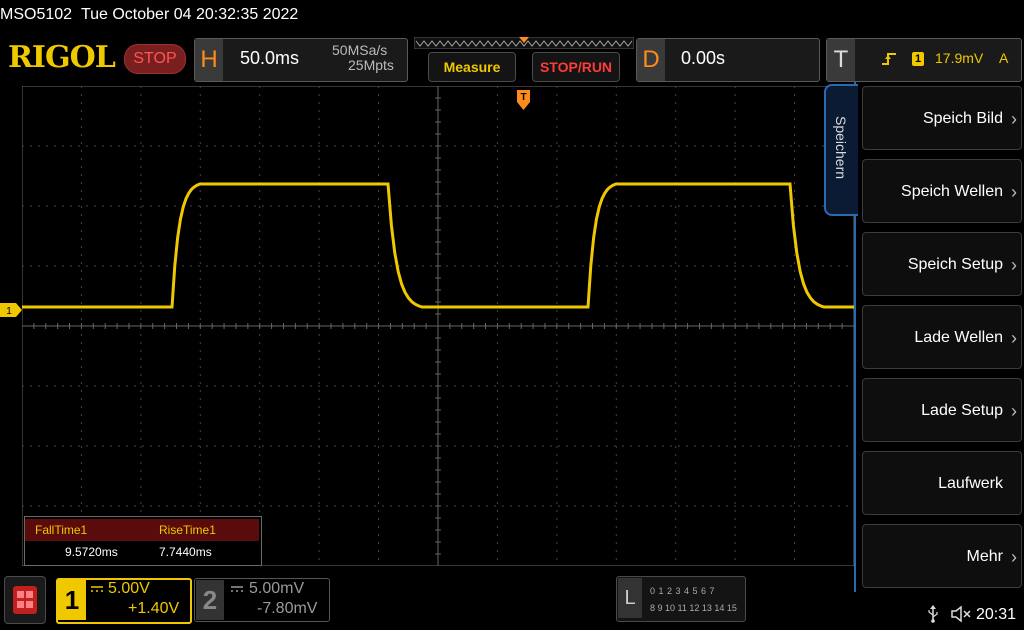  What do you see at coordinates (952, 191) in the screenshot?
I see `menu-item-label: Speich Wellen` at bounding box center [952, 191].